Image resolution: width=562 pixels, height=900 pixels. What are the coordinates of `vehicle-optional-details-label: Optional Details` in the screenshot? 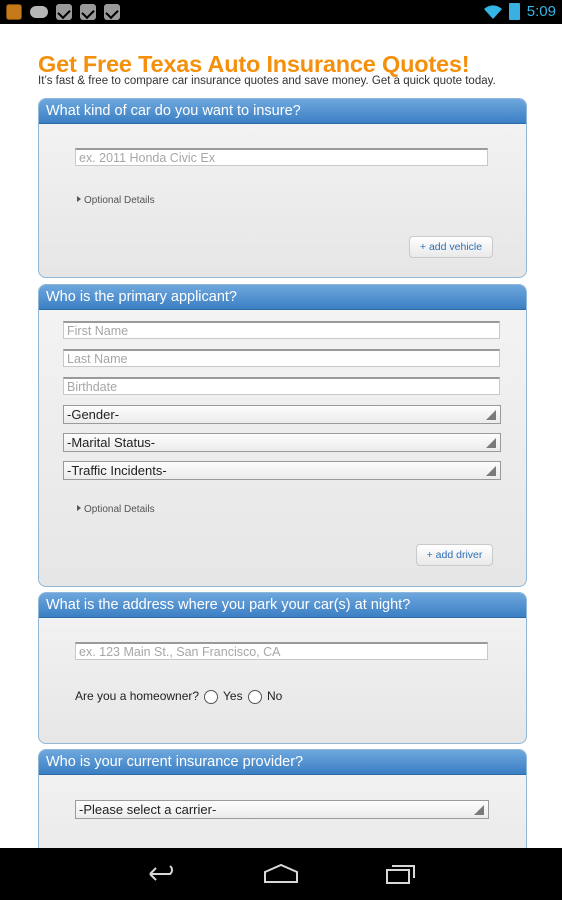 It's located at (119, 200).